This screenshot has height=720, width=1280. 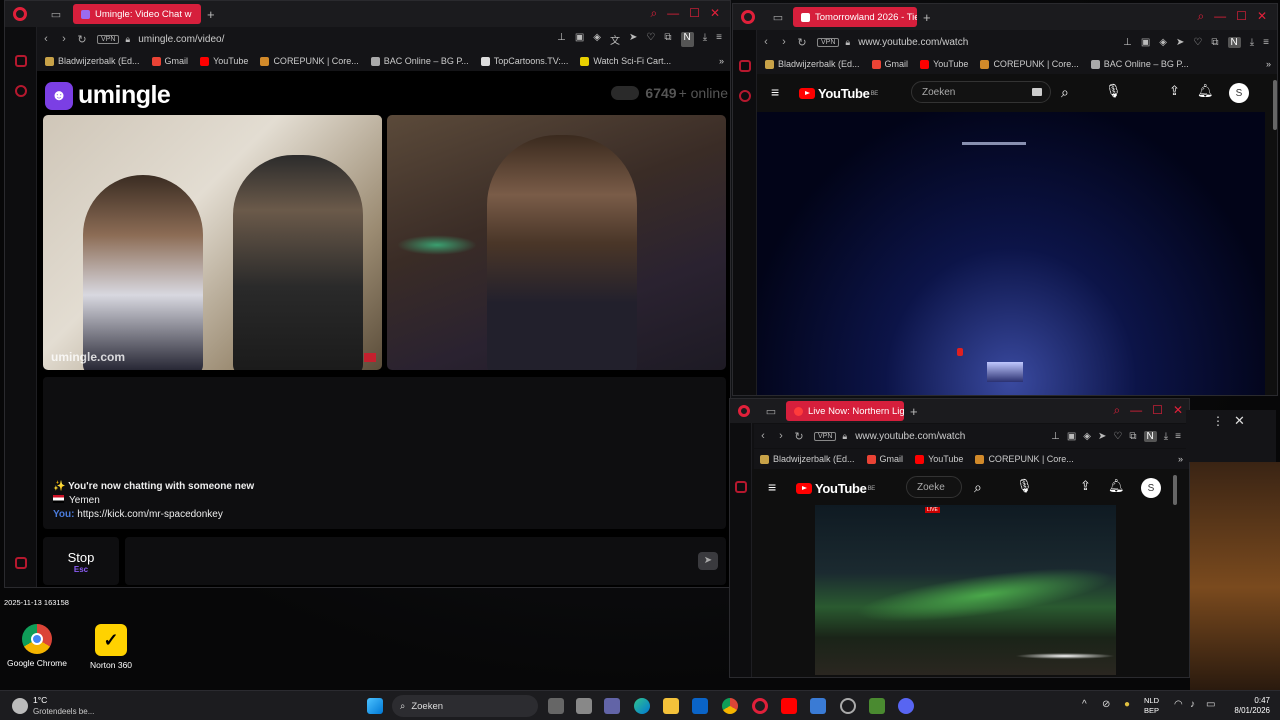 What do you see at coordinates (612, 706) in the screenshot?
I see `teams-icon` at bounding box center [612, 706].